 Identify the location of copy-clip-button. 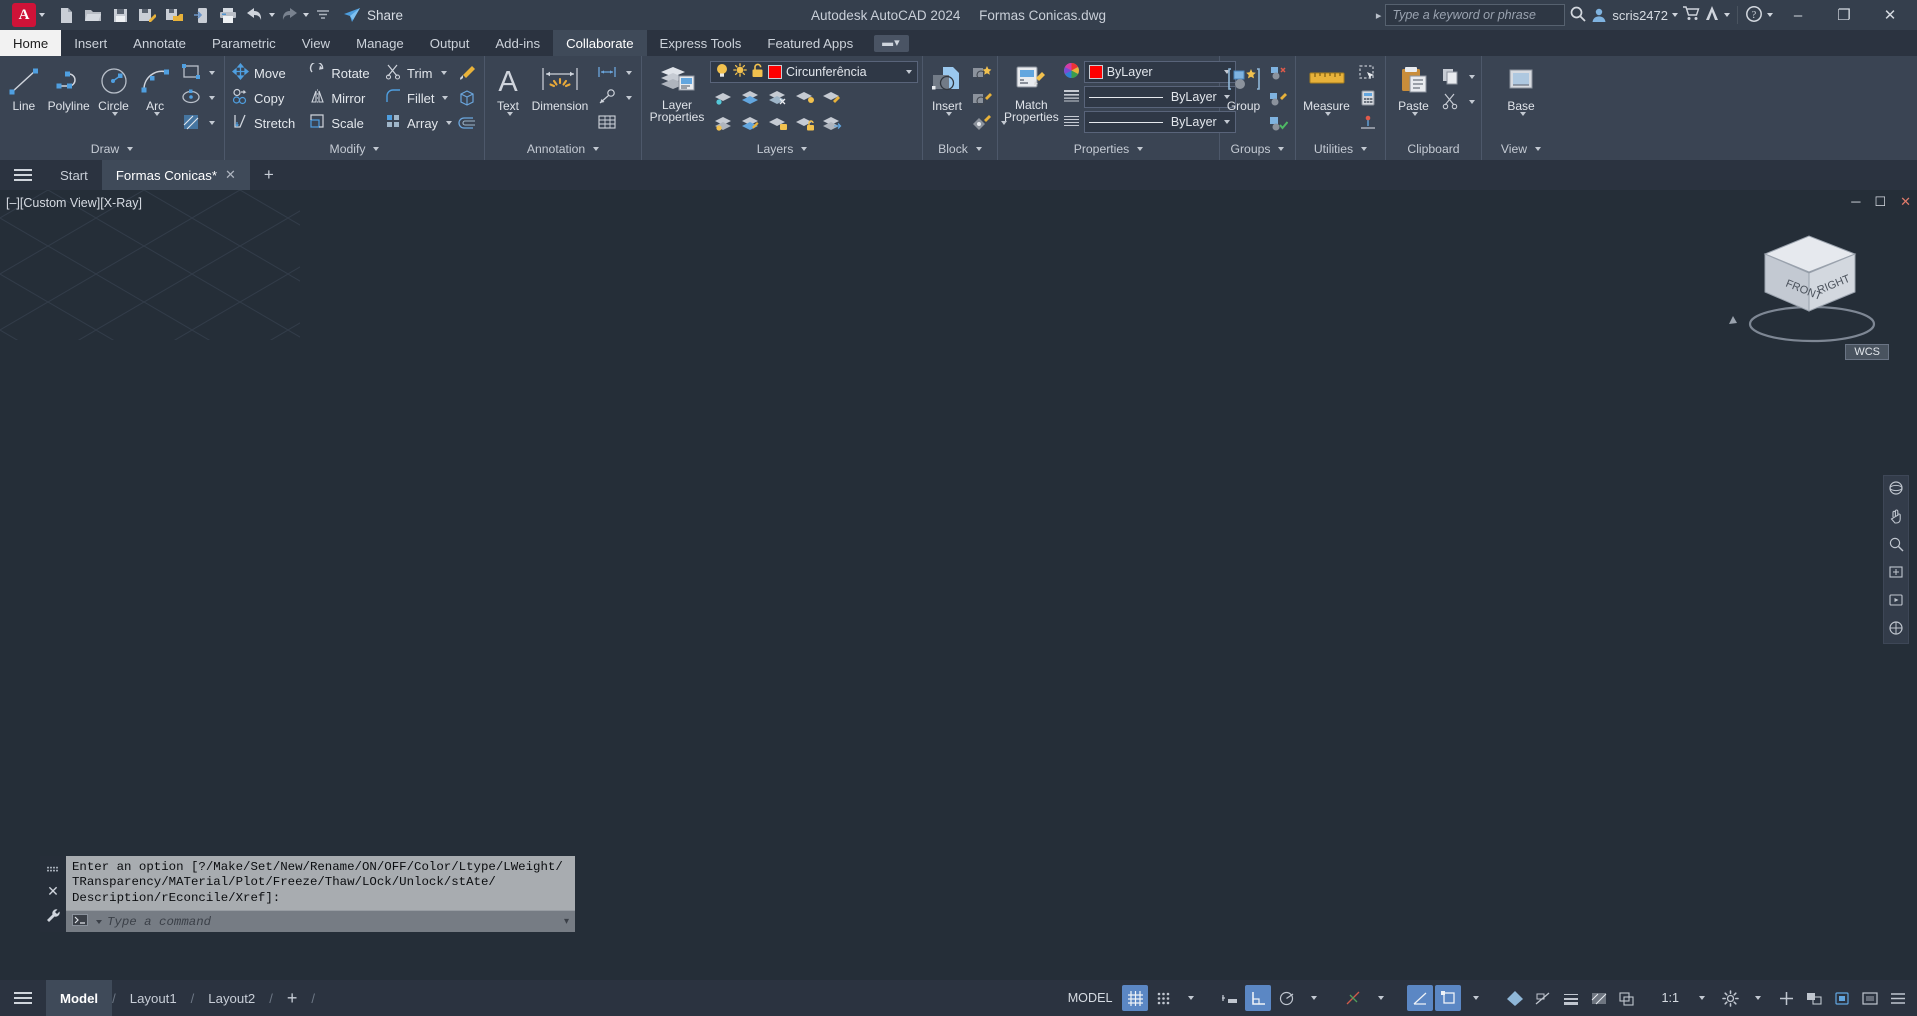
(1458, 77).